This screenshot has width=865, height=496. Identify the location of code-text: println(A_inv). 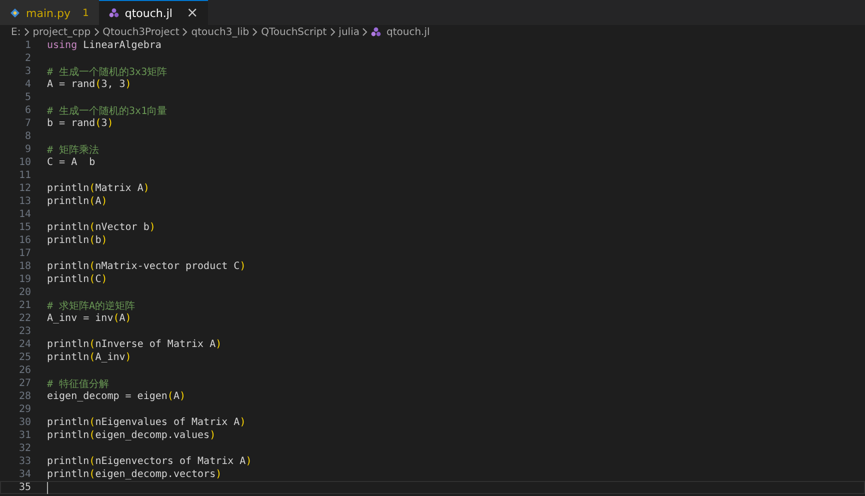
(89, 357).